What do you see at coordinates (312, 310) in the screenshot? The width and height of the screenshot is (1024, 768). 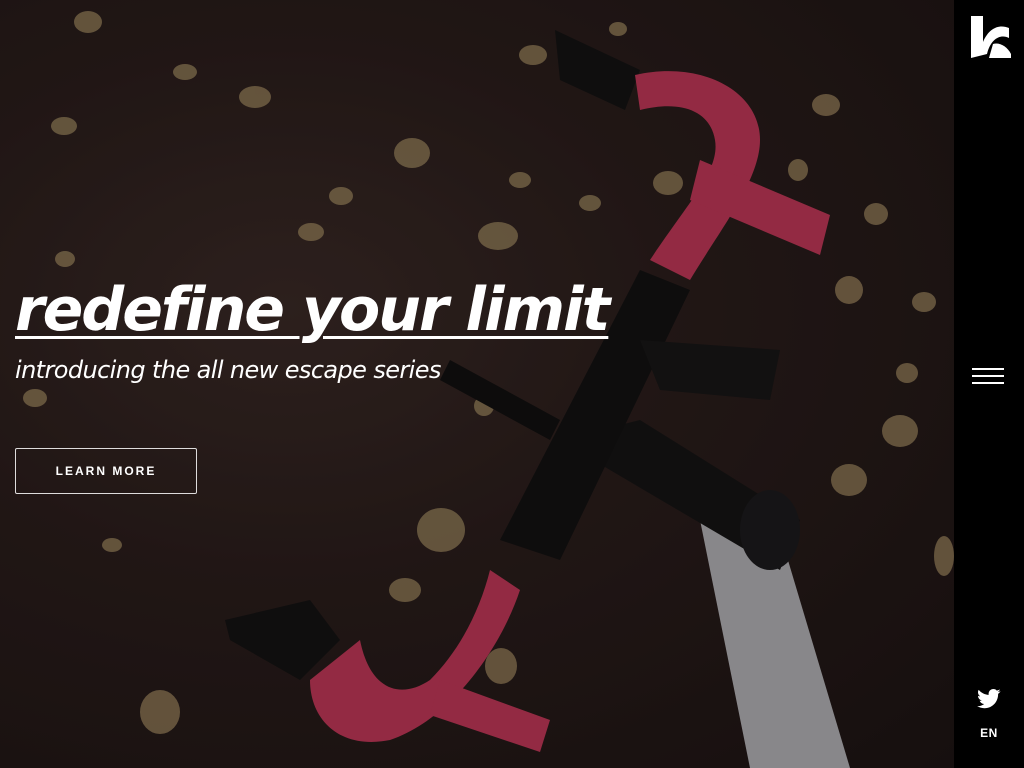 I see `hero-headline: redefine your limit` at bounding box center [312, 310].